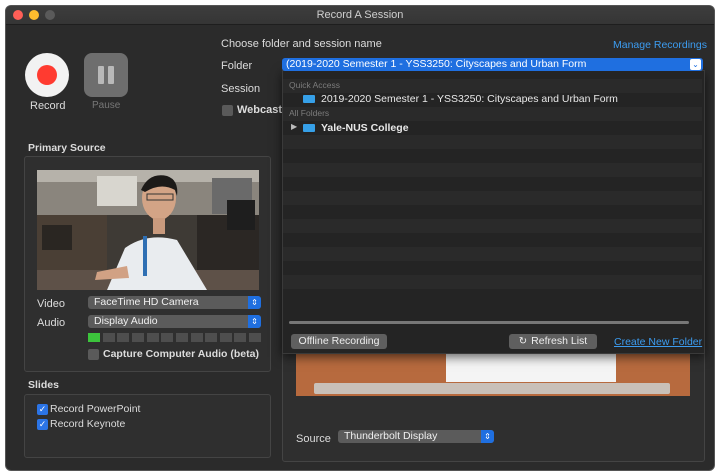 The width and height of the screenshot is (720, 472). I want to click on pause-button, so click(106, 75).